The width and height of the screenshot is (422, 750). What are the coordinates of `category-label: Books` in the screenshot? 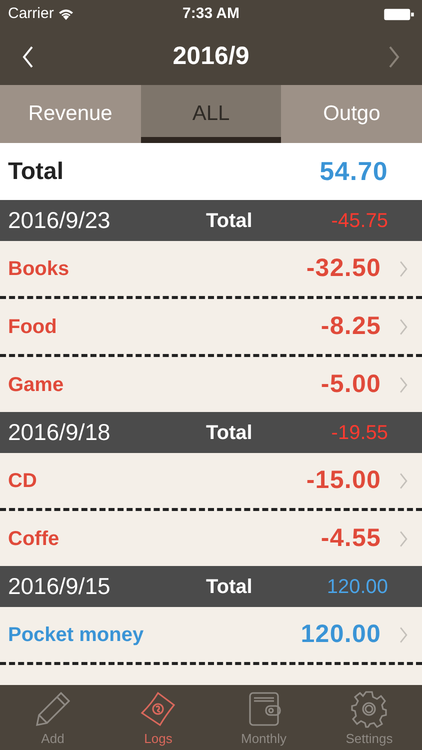 It's located at (39, 269).